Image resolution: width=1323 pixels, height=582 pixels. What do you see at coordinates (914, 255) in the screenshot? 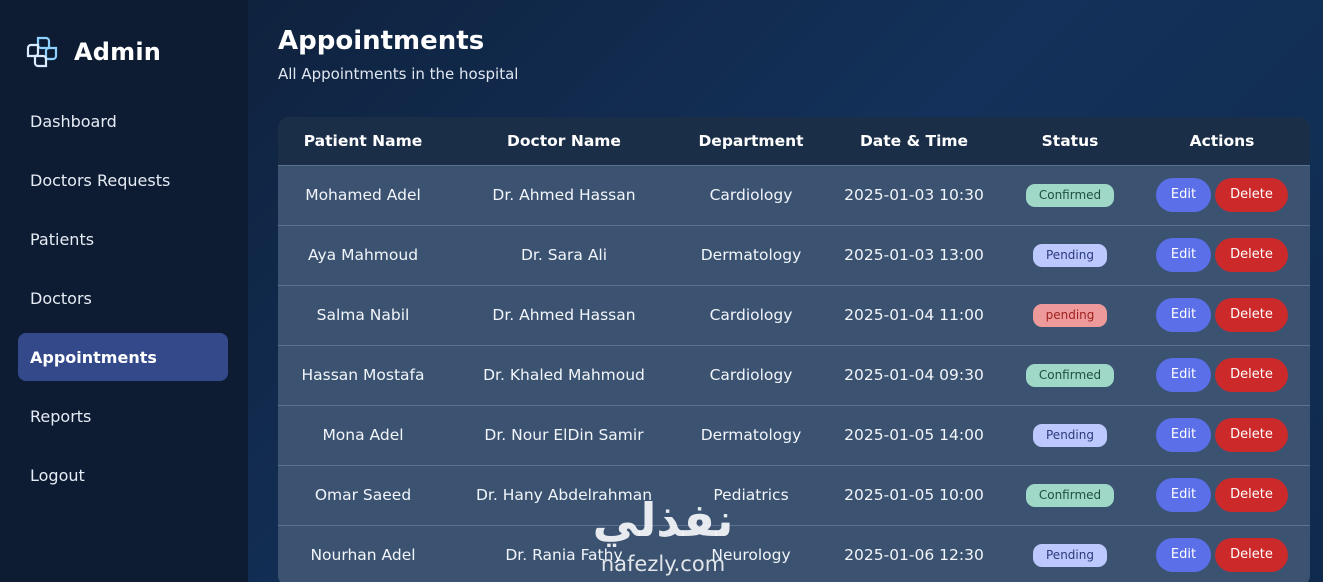
I see `datetime-cell: 2025-01-03 13:00` at bounding box center [914, 255].